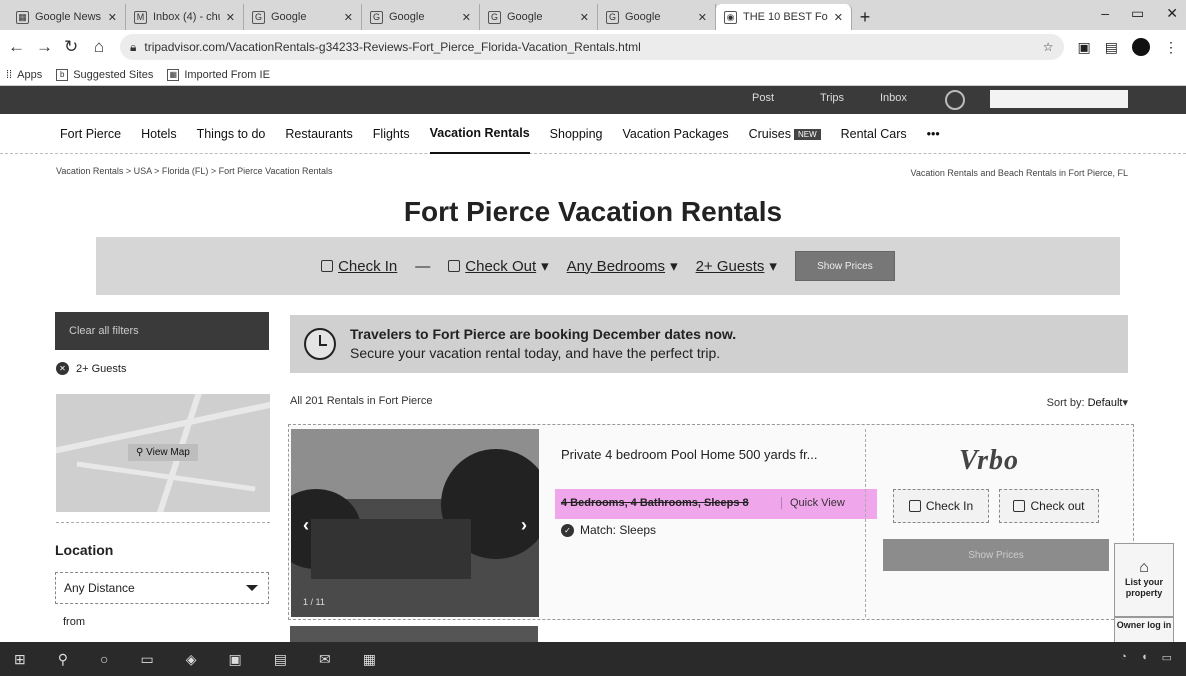 This screenshot has height=676, width=1186. What do you see at coordinates (369, 659) in the screenshot?
I see `calculator-icon: ▦` at bounding box center [369, 659].